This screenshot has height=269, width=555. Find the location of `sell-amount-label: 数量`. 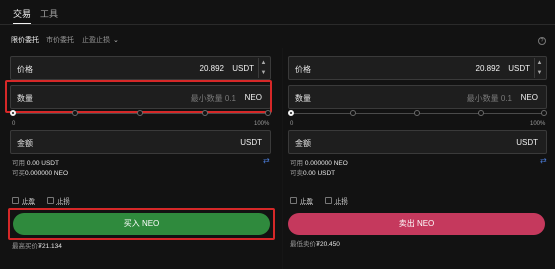

sell-amount-label: 数量 is located at coordinates (303, 98).